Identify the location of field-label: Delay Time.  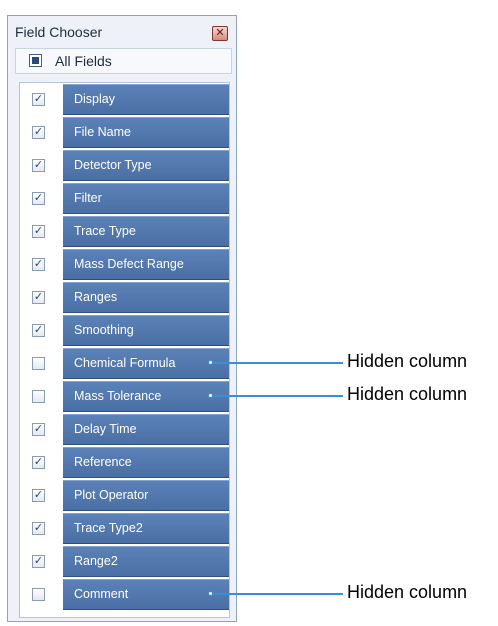
(146, 429).